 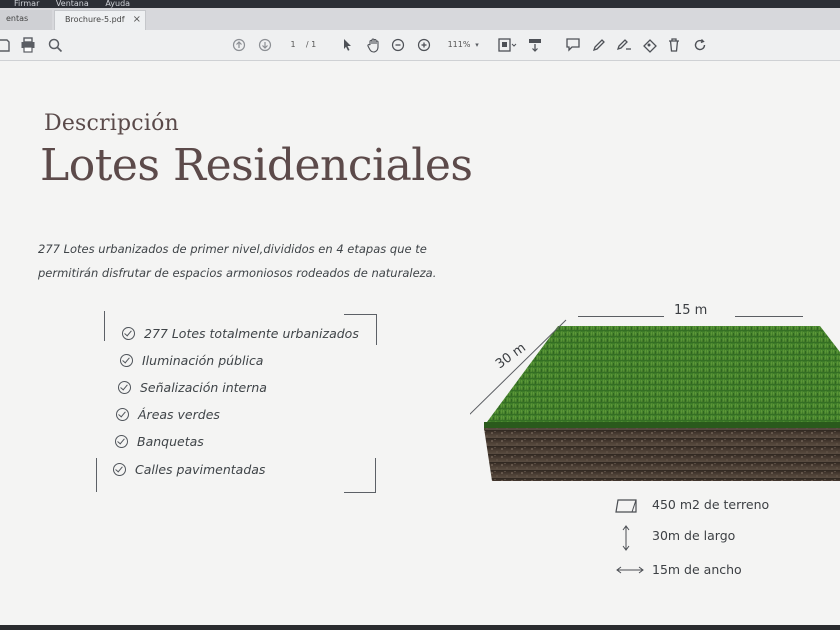 What do you see at coordinates (266, 45) in the screenshot?
I see `next-page-icon` at bounding box center [266, 45].